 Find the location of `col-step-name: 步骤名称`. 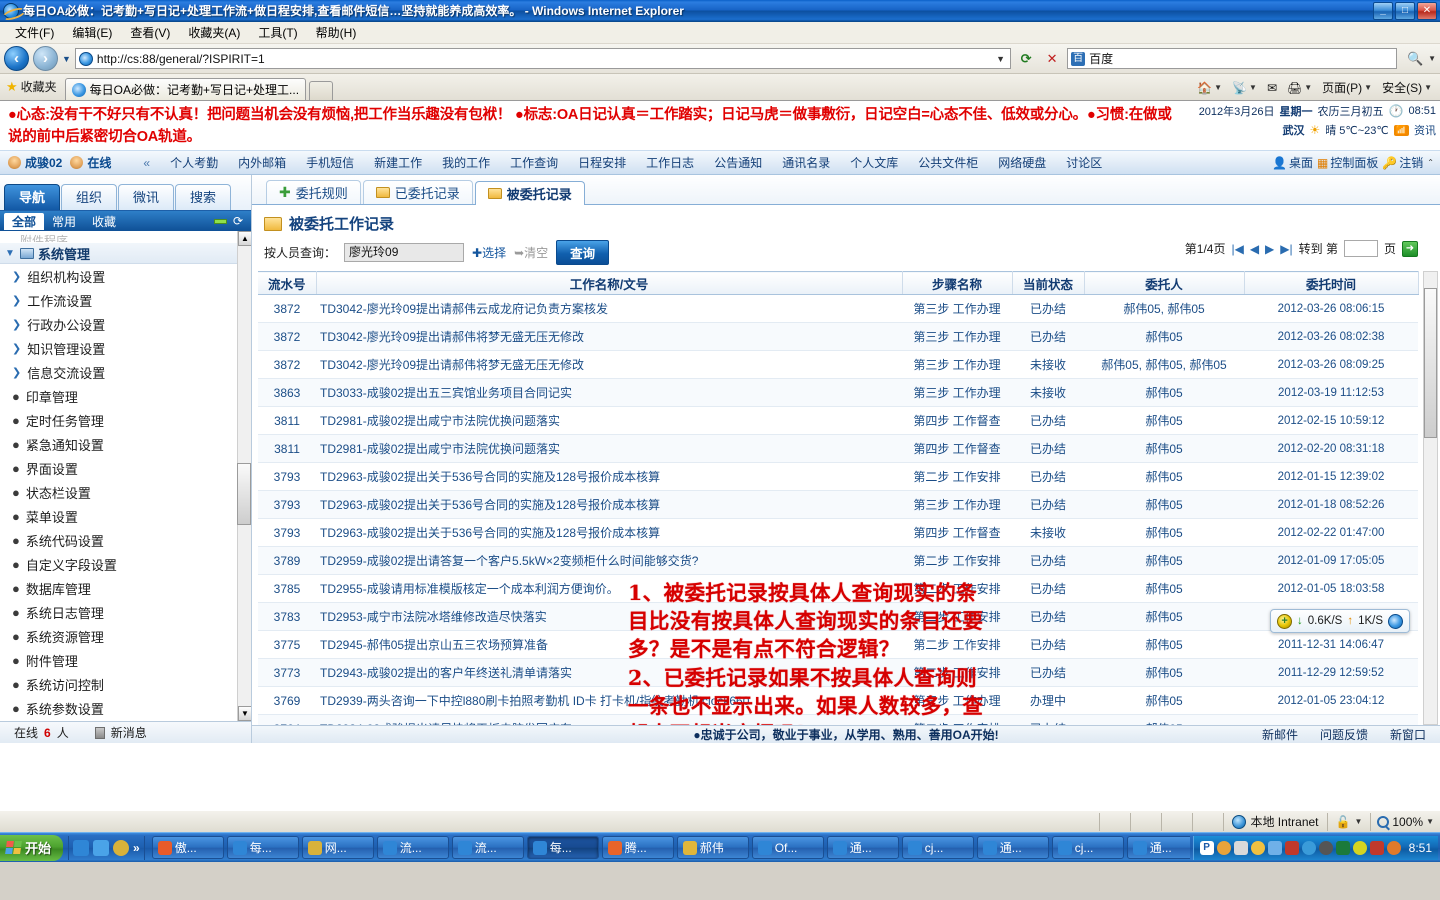

col-step-name: 步骤名称 is located at coordinates (957, 283).